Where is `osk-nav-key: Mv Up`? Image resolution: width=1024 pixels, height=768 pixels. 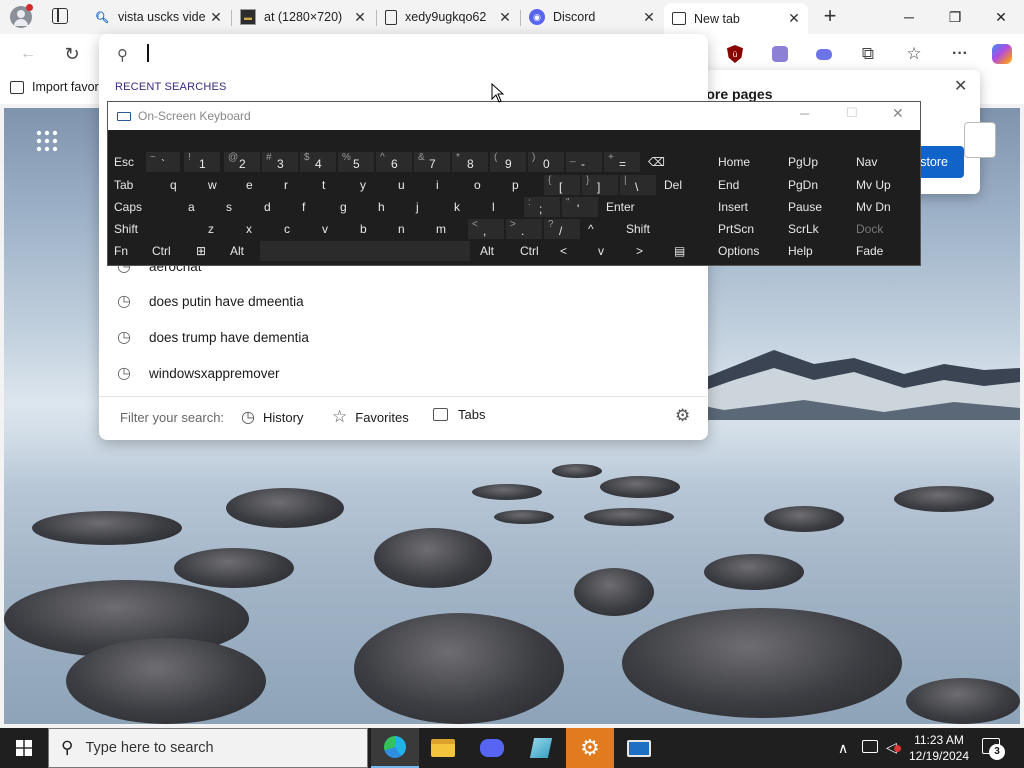
osk-nav-key: Mv Up is located at coordinates (885, 185).